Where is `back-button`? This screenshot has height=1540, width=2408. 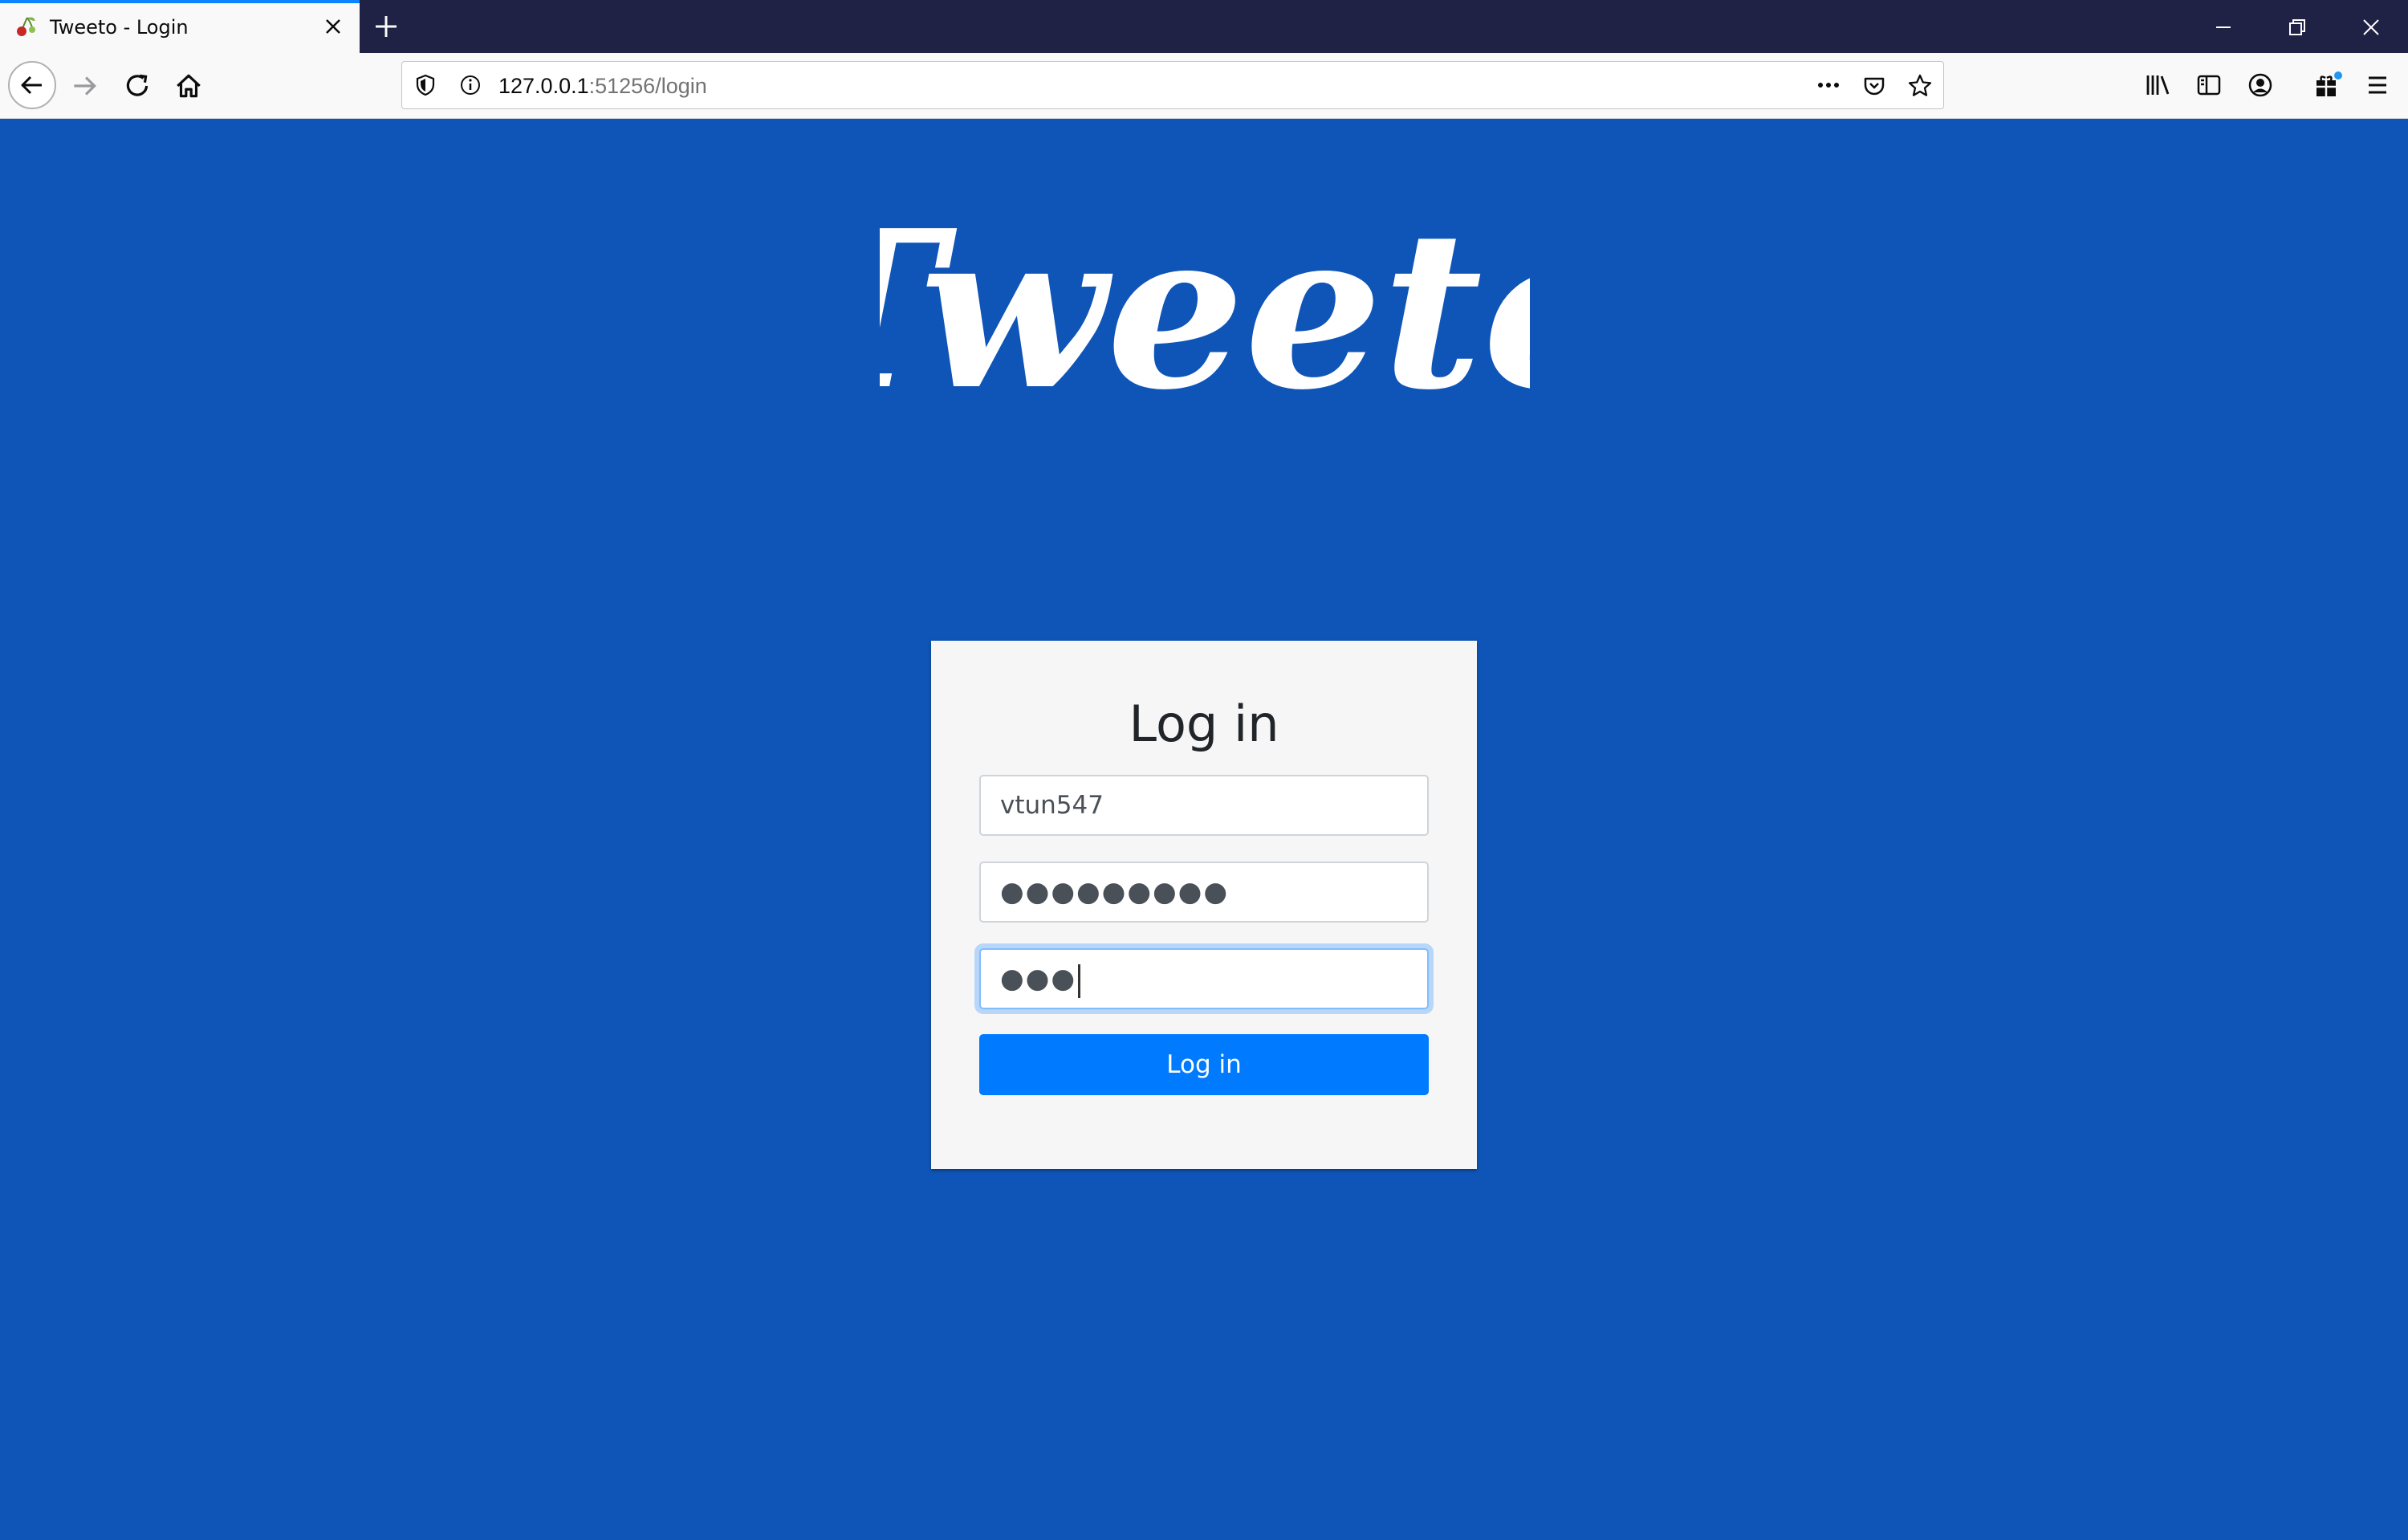 back-button is located at coordinates (32, 85).